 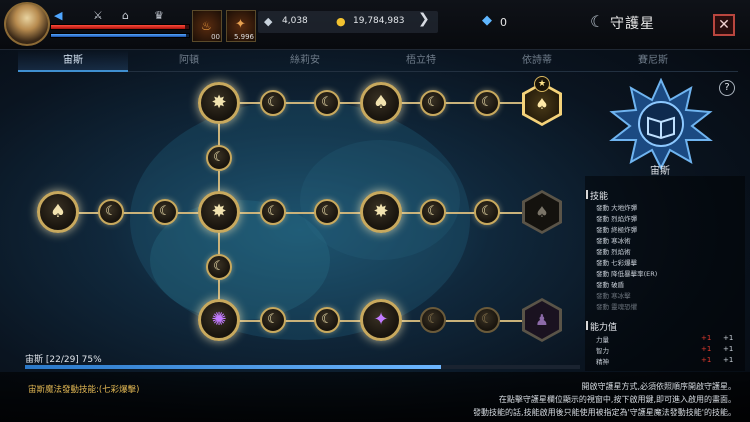 What do you see at coordinates (661, 124) in the screenshot?
I see `zeus-emblem` at bounding box center [661, 124].